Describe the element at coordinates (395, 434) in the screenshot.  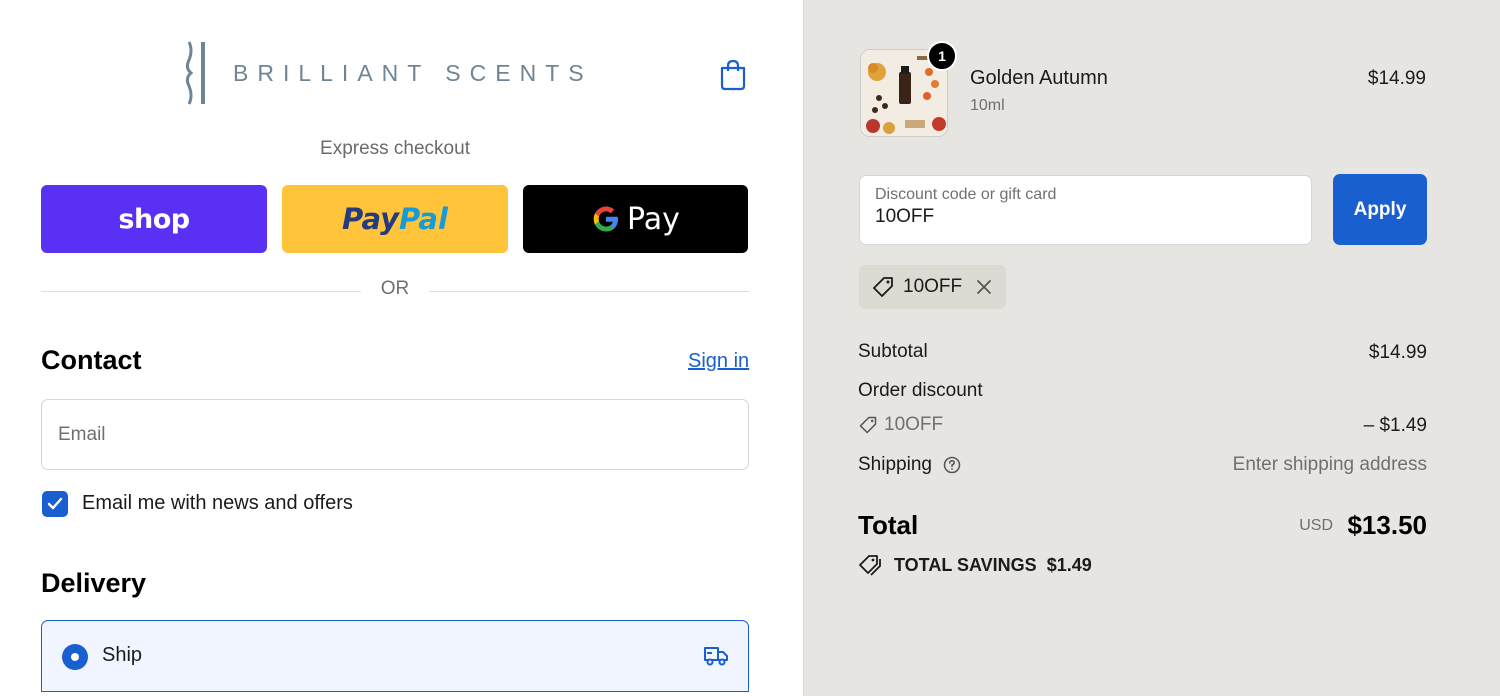
I see `email-field` at that location.